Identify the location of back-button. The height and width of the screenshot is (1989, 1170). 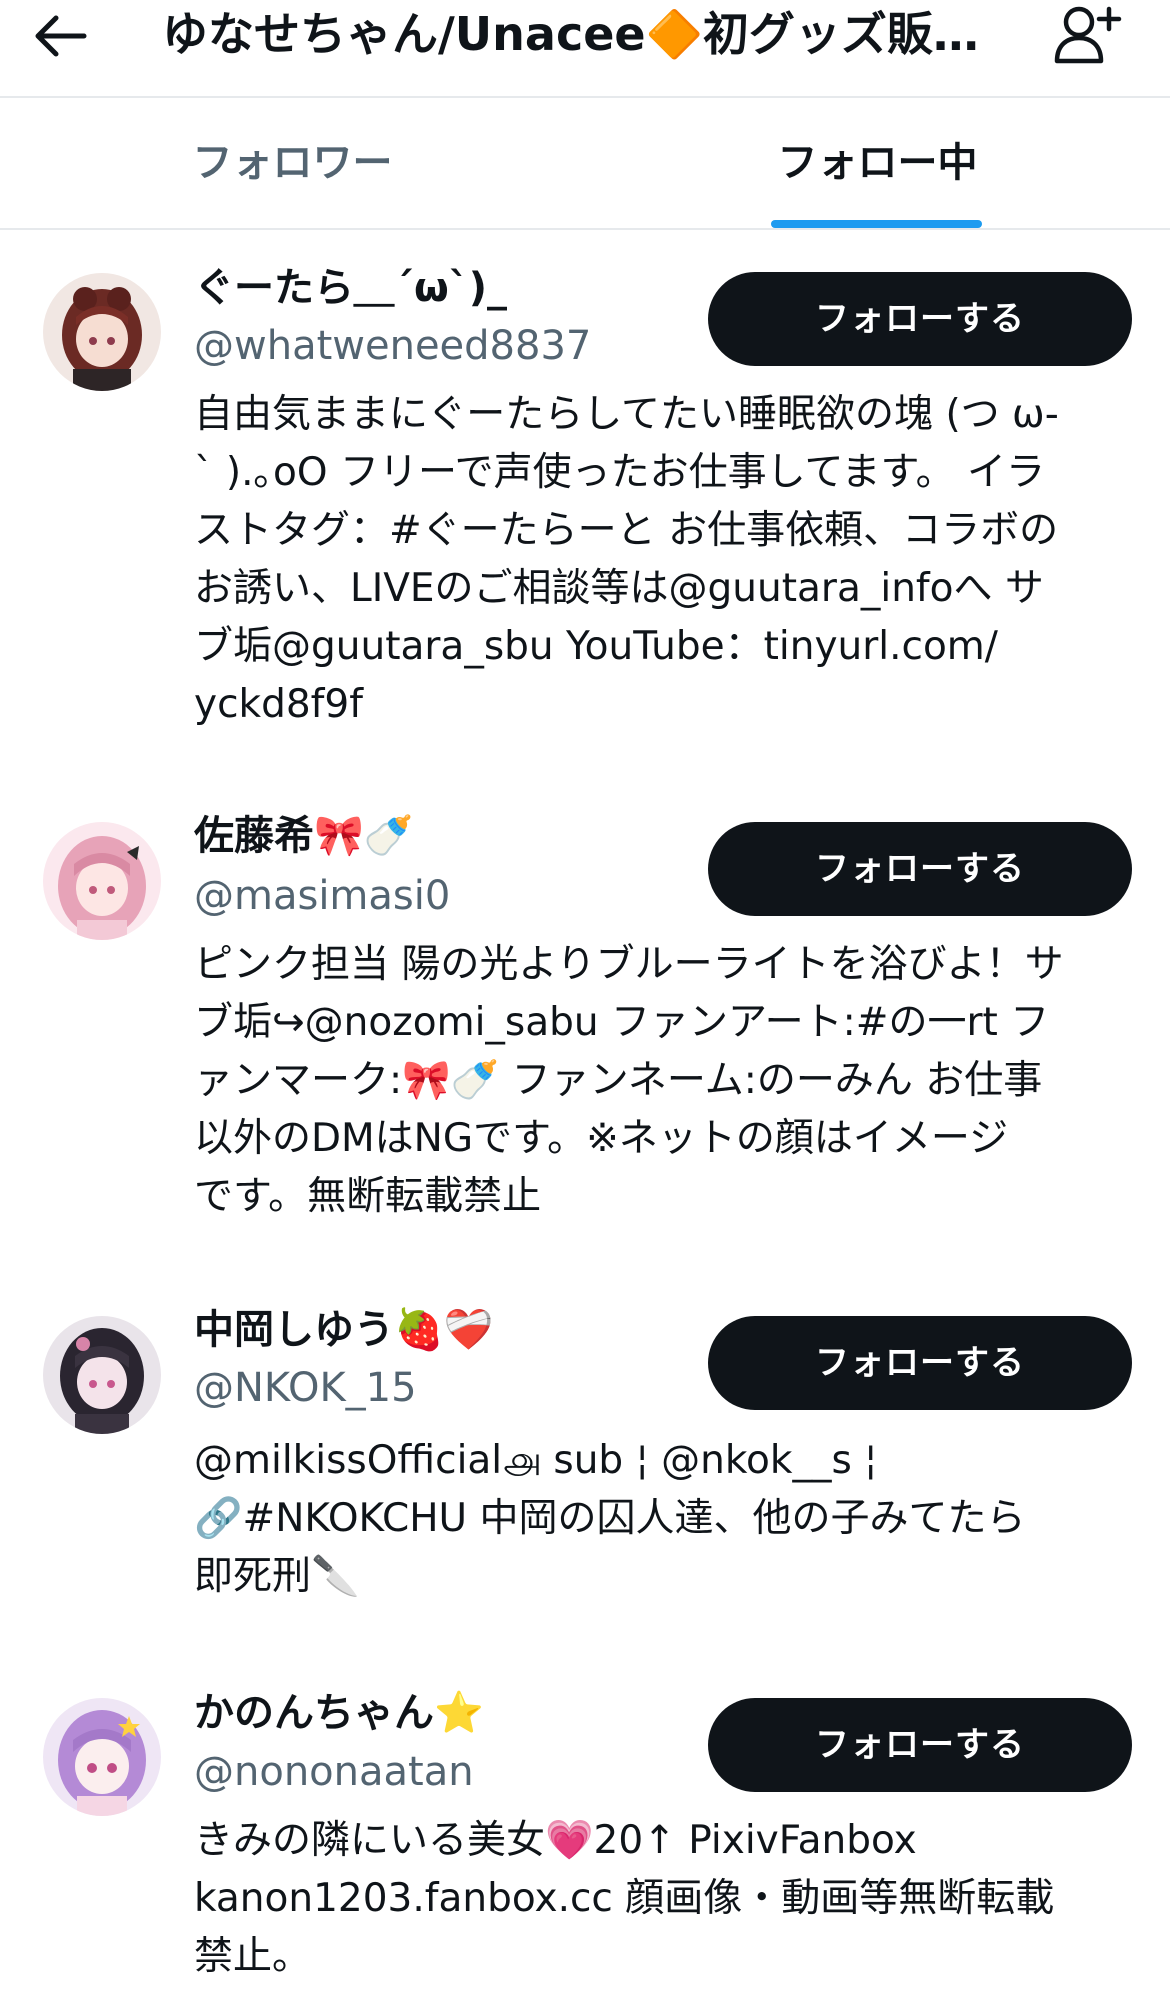
(60, 36).